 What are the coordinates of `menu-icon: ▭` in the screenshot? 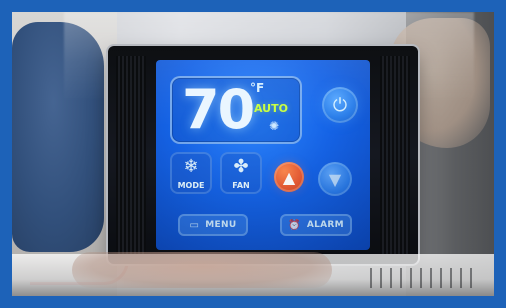 It's located at (194, 225).